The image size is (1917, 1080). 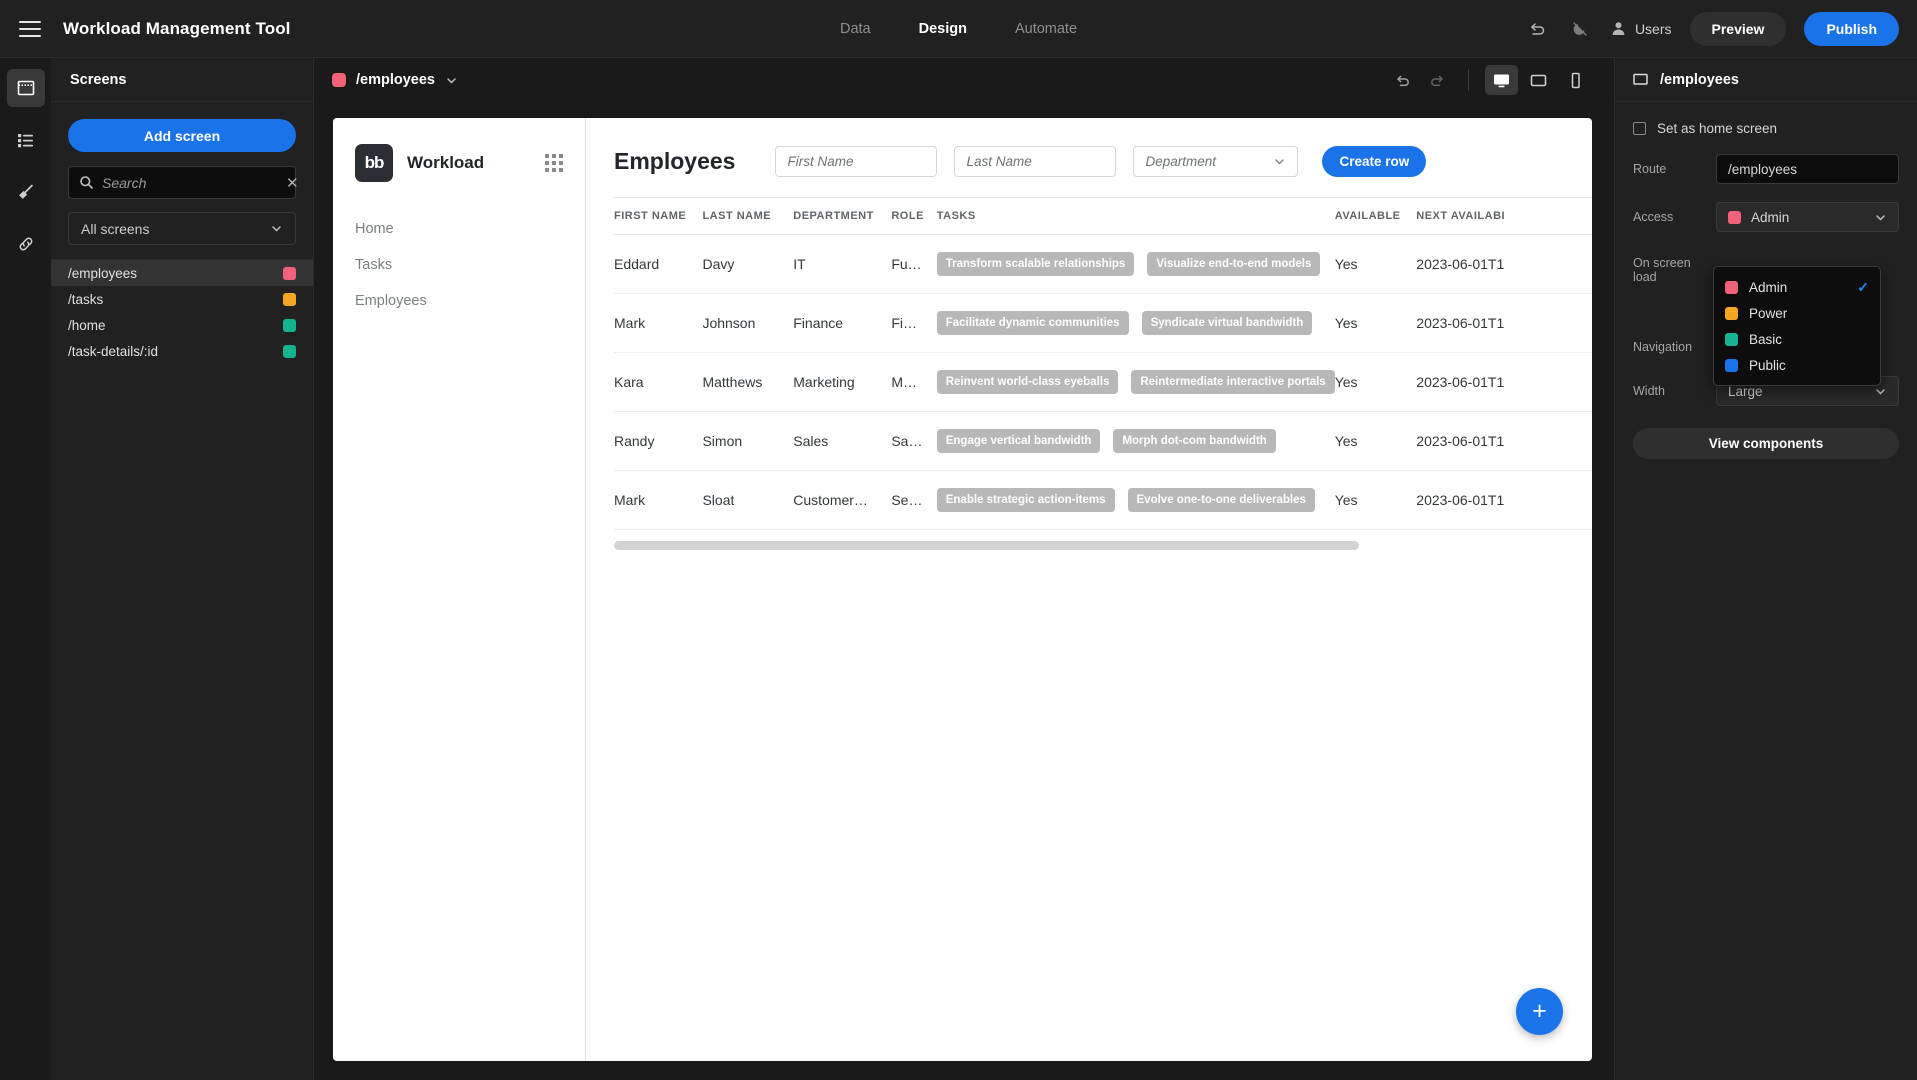 I want to click on col-tasks: TASKS, so click(x=1135, y=216).